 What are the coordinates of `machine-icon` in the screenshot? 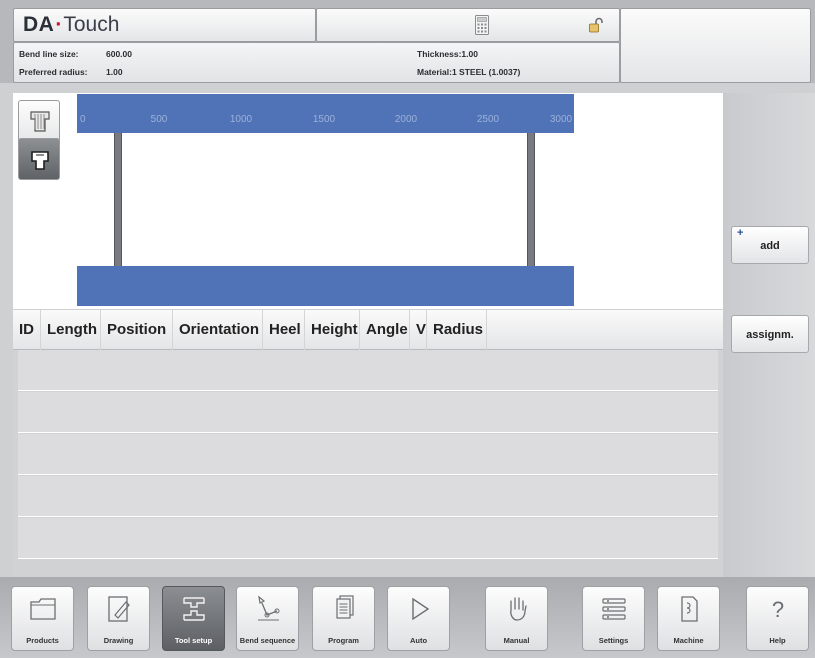 It's located at (689, 609).